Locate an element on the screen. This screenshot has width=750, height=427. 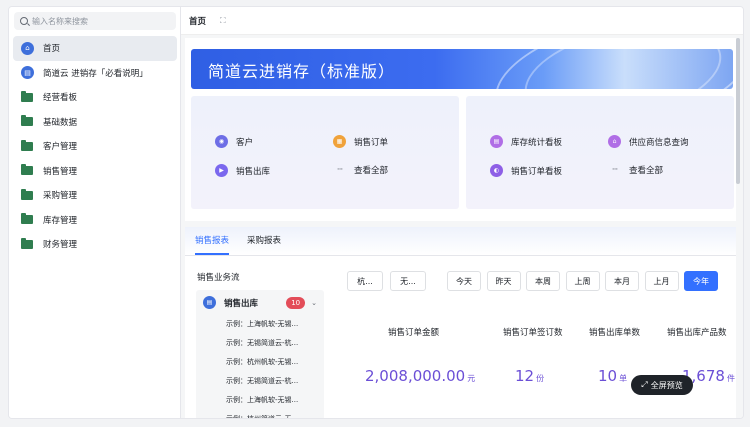
sidebar-item-label: 基础数据 is located at coordinates (60, 122).